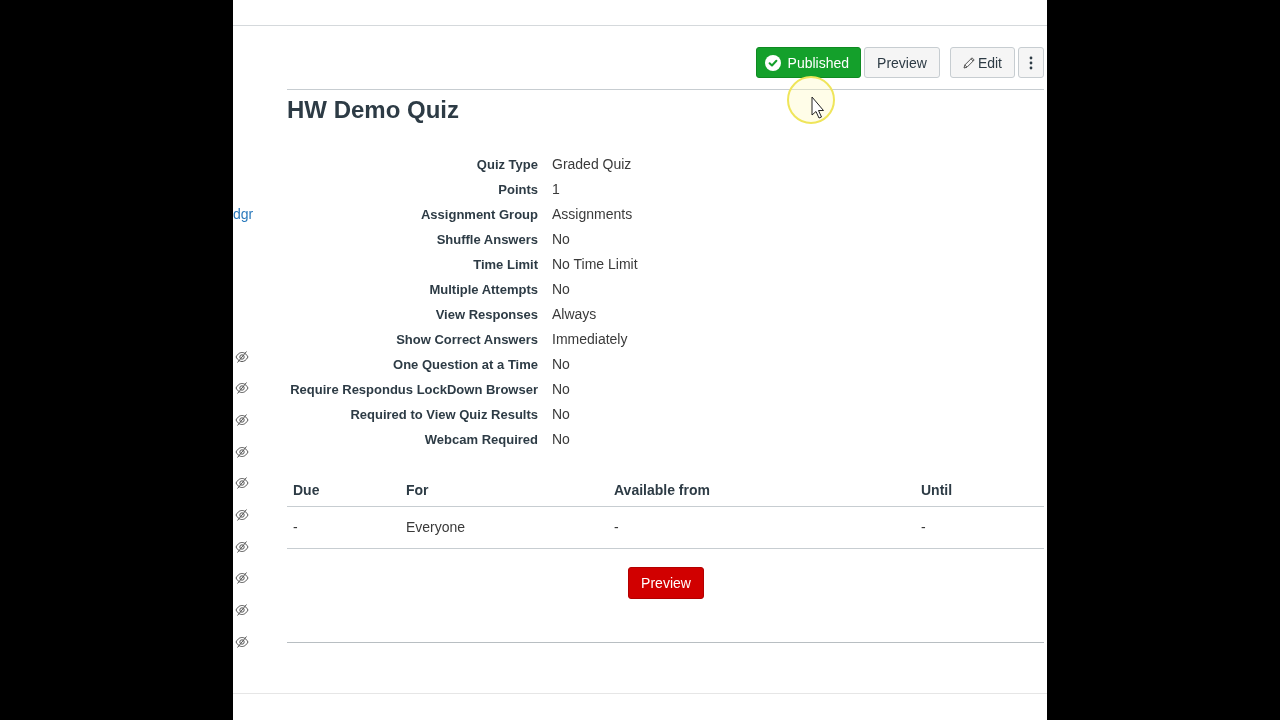  What do you see at coordinates (243, 214) in the screenshot?
I see `link: dgr` at bounding box center [243, 214].